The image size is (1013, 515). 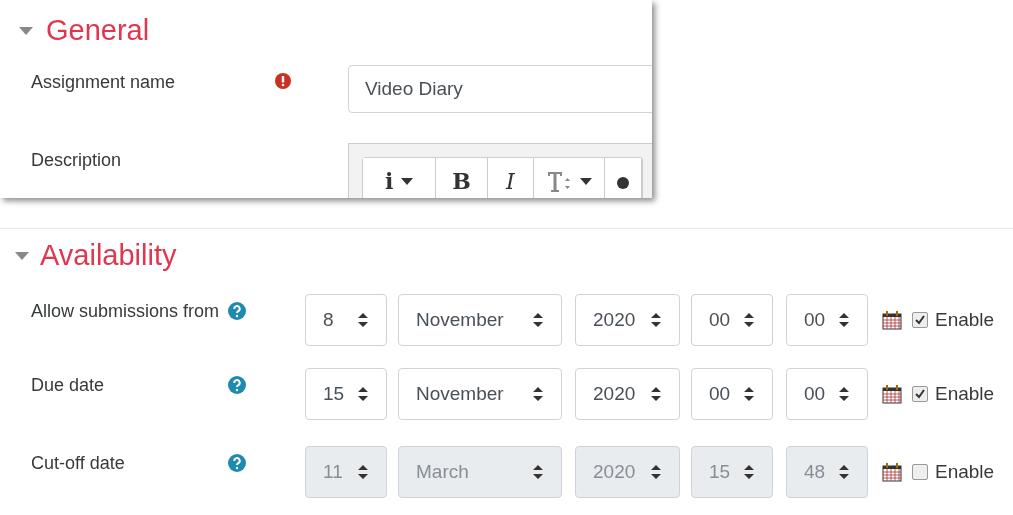 I want to click on day-select: 8, so click(x=346, y=320).